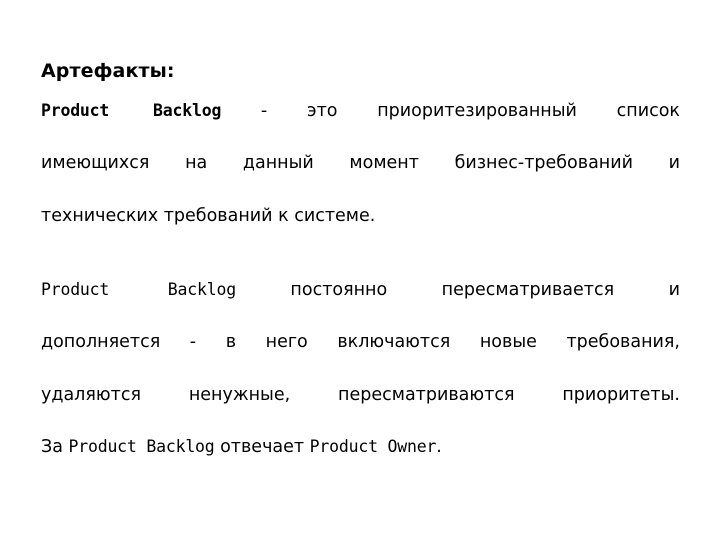 This screenshot has height=540, width=720. I want to click on page-title: Артефакты:, so click(108, 71).